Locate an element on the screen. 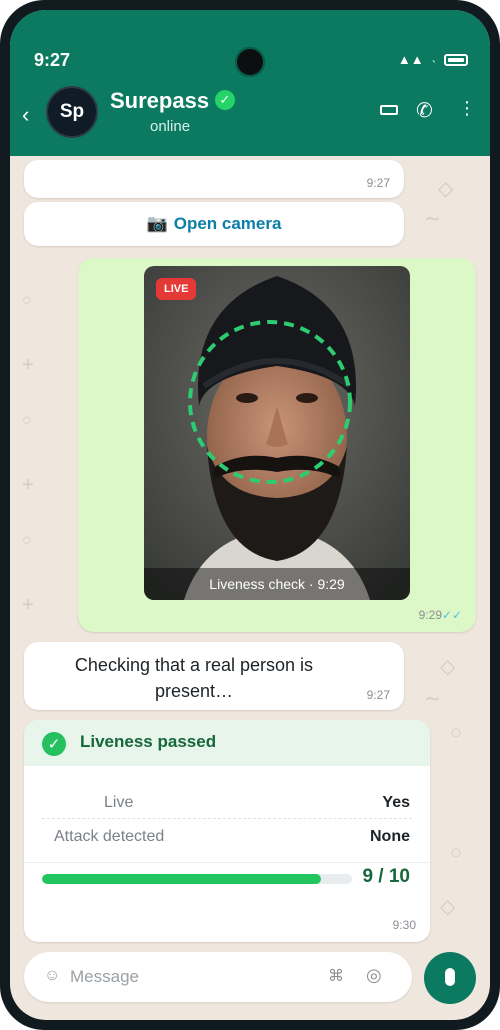 This screenshot has height=1030, width=500. message-time: 9:29 is located at coordinates (430, 615).